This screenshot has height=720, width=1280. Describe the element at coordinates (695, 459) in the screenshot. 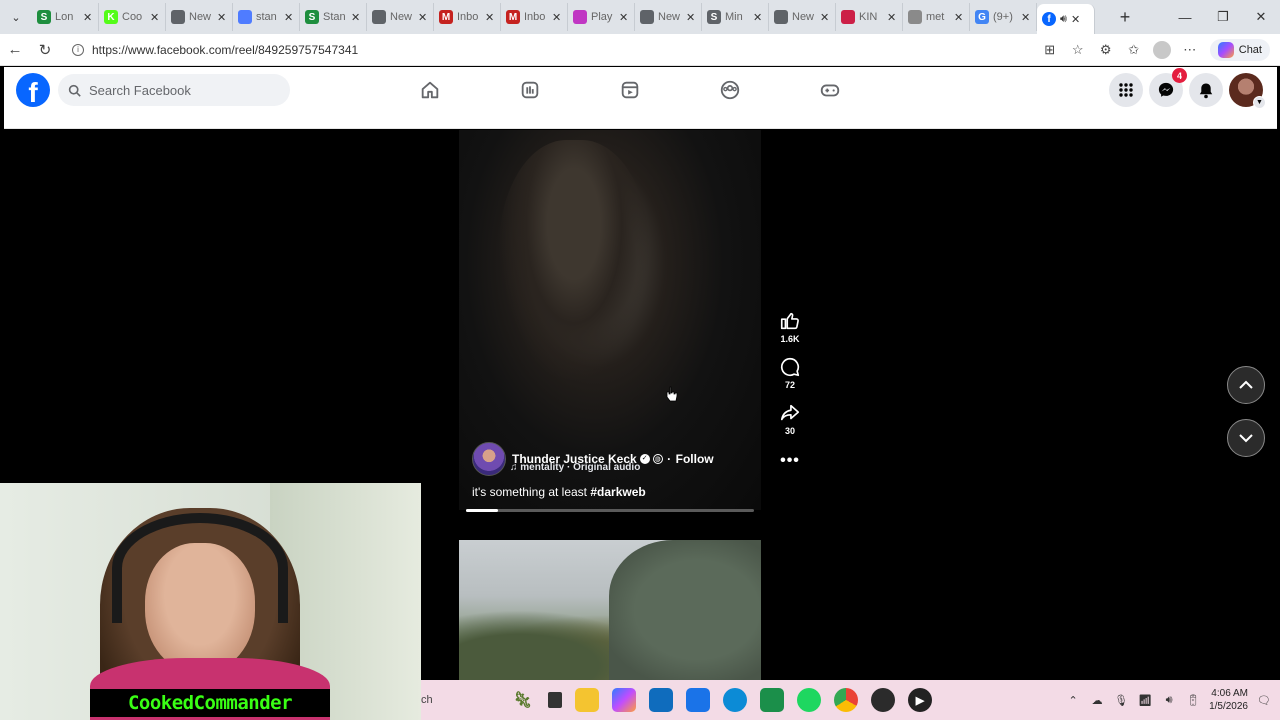

I see `follow-button: Follow` at that location.